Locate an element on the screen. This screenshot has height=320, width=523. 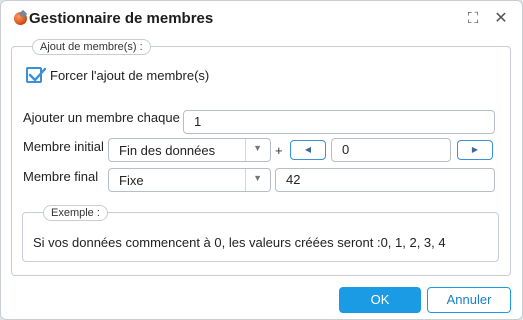
ok-button: OK is located at coordinates (380, 300).